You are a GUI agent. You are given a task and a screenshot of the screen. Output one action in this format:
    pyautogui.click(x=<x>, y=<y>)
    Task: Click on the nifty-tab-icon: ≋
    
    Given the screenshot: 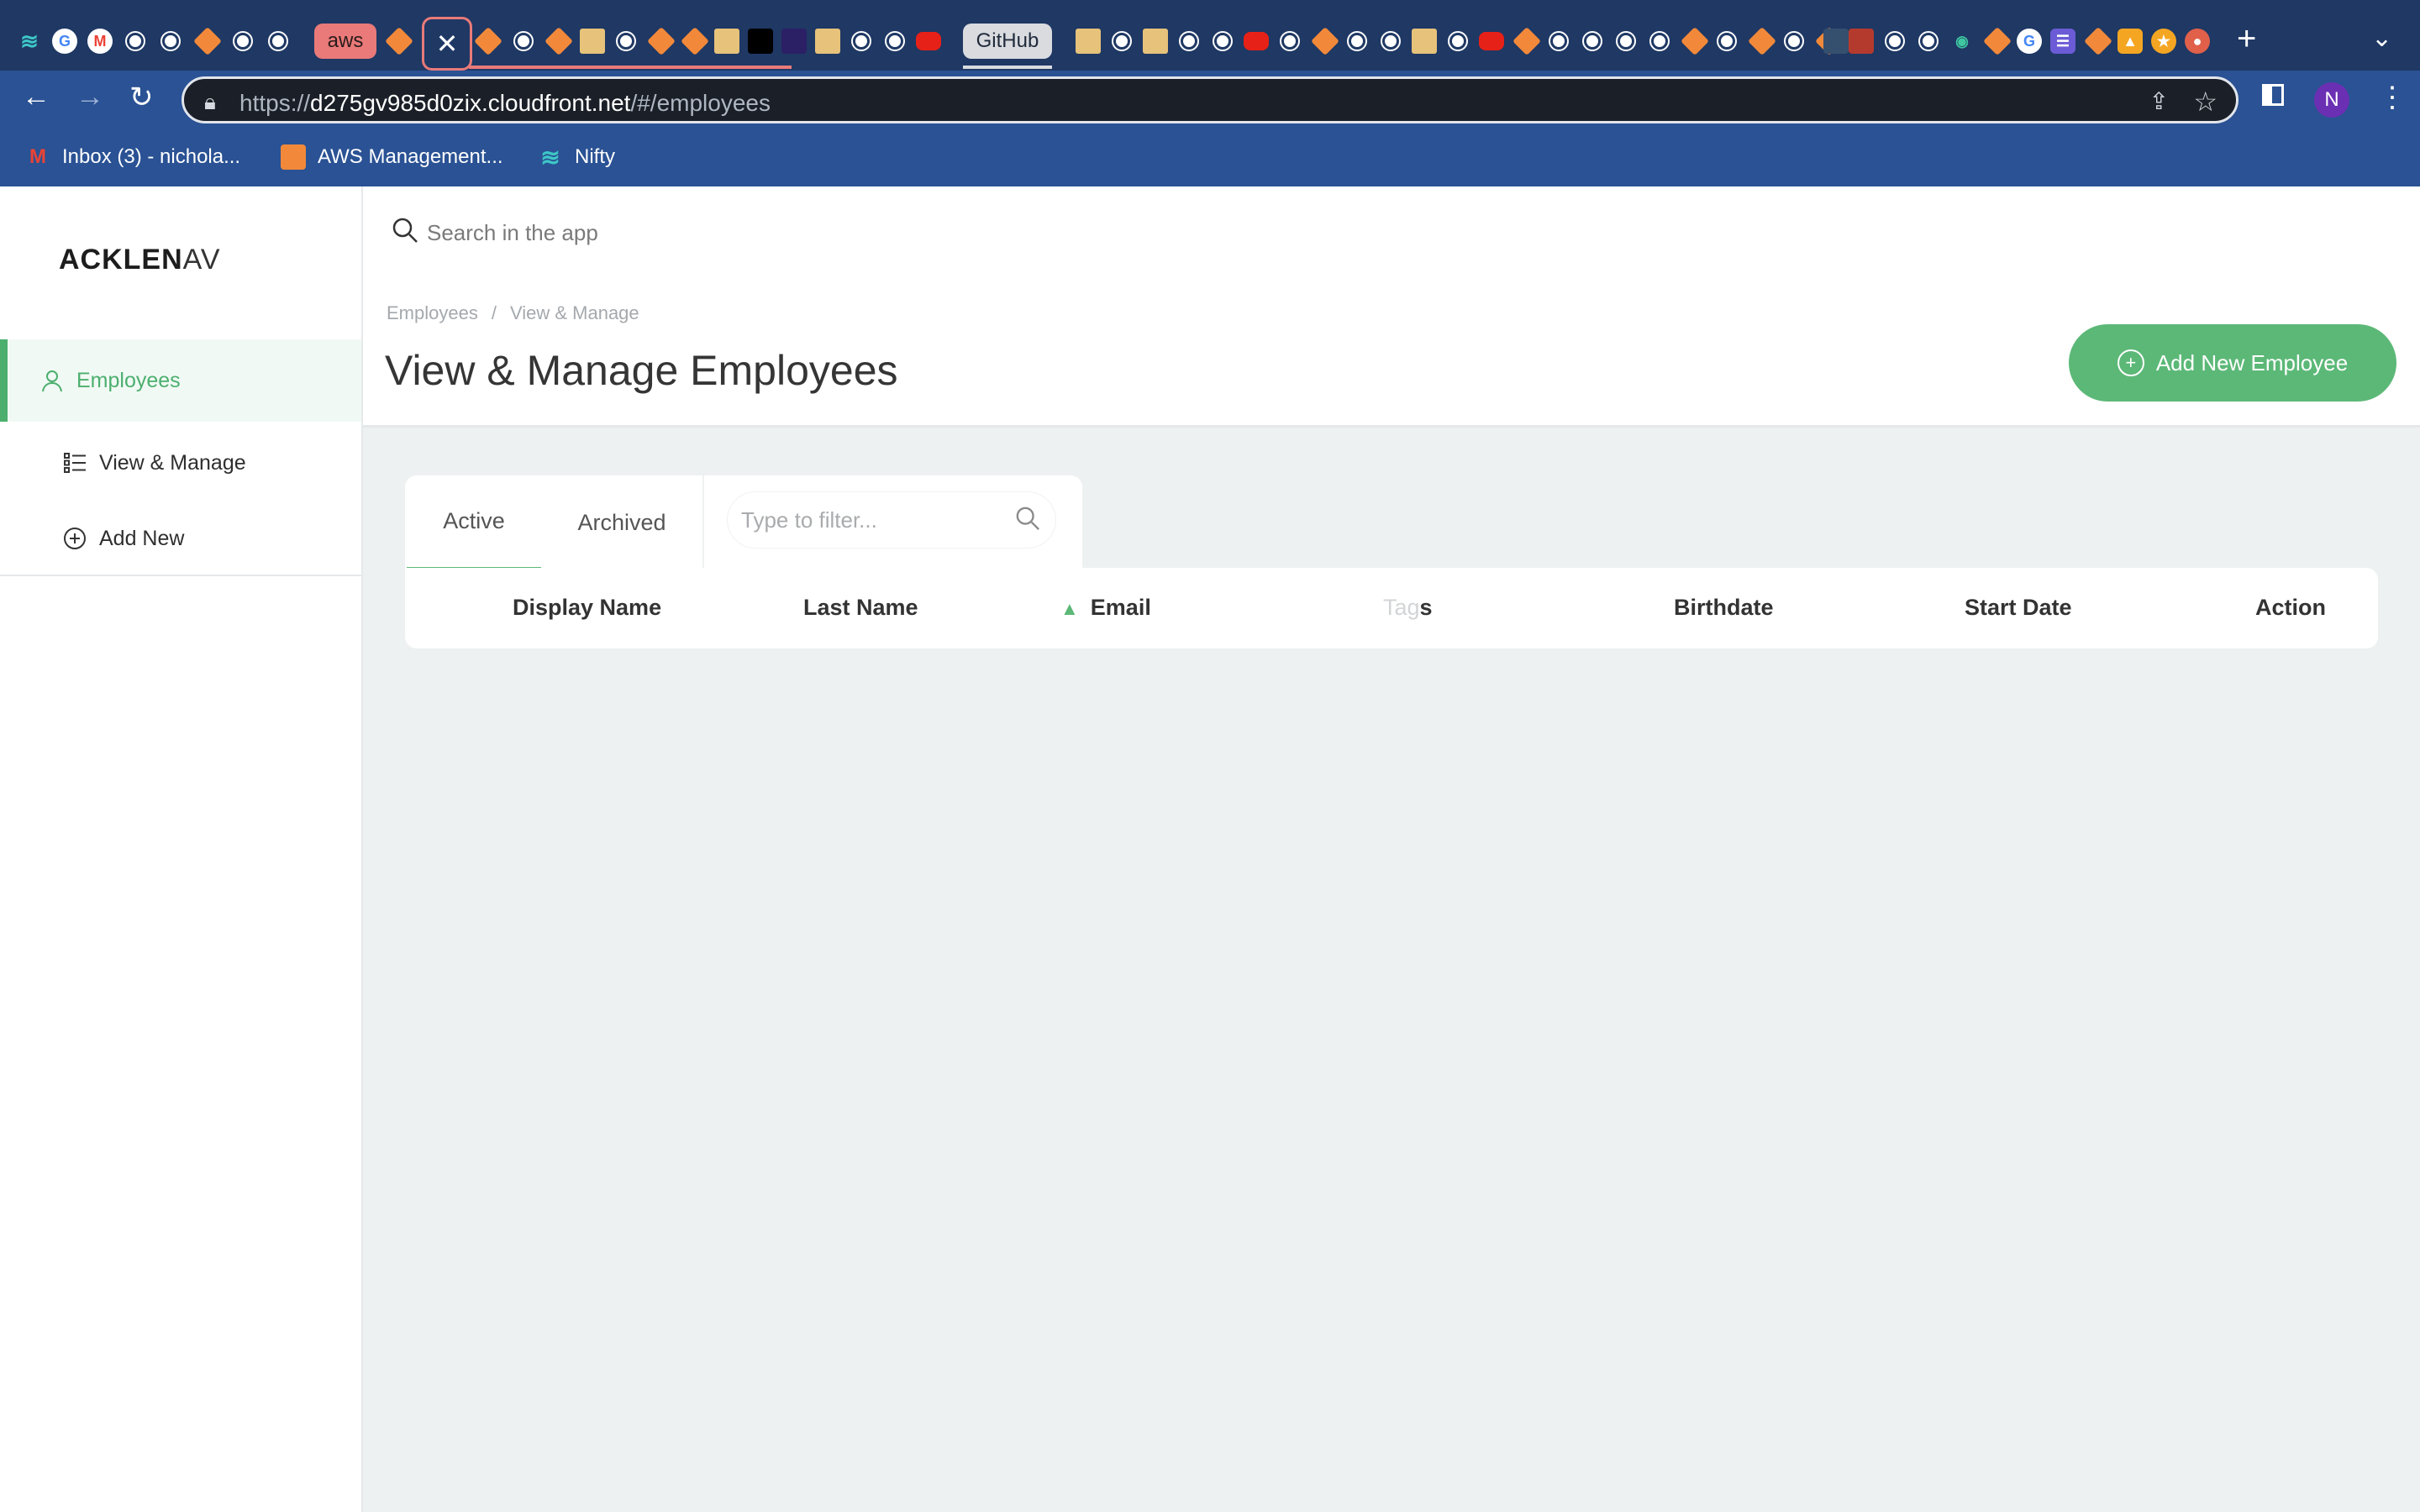 What is the action you would take?
    pyautogui.click(x=29, y=41)
    